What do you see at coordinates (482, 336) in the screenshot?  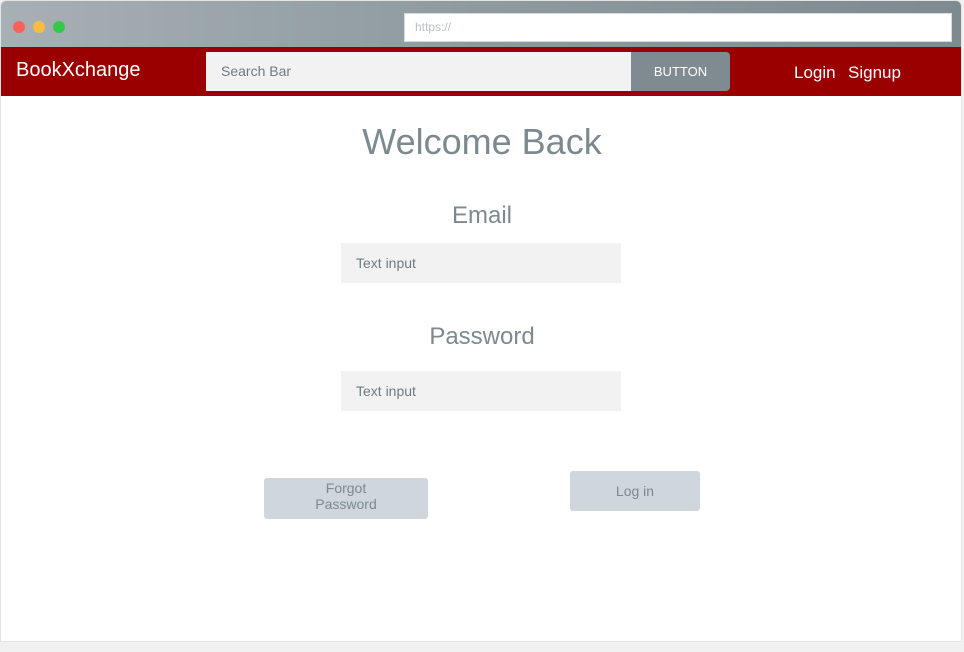 I see `password-label: Password` at bounding box center [482, 336].